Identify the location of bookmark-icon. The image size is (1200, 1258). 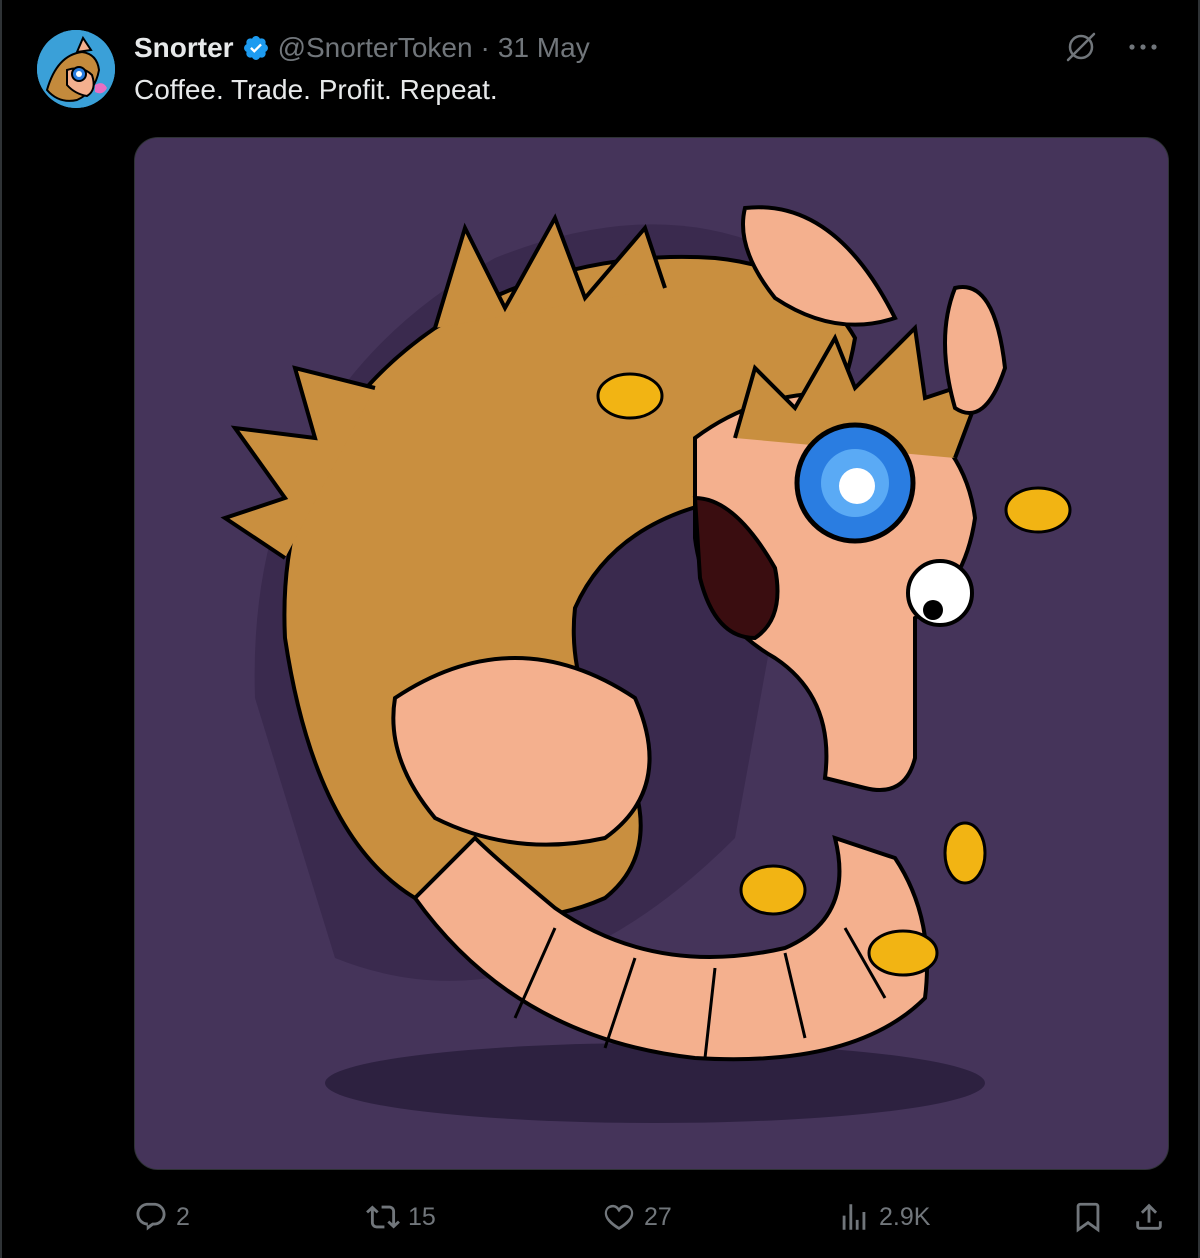
(1088, 1217).